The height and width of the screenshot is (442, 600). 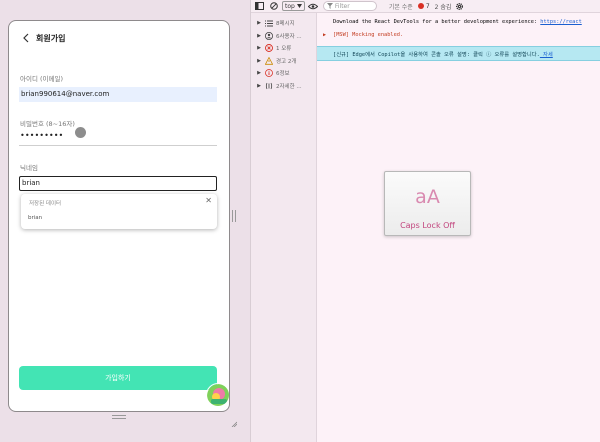 What do you see at coordinates (47, 124) in the screenshot?
I see `password-label: 비밀번호 (8~16자)` at bounding box center [47, 124].